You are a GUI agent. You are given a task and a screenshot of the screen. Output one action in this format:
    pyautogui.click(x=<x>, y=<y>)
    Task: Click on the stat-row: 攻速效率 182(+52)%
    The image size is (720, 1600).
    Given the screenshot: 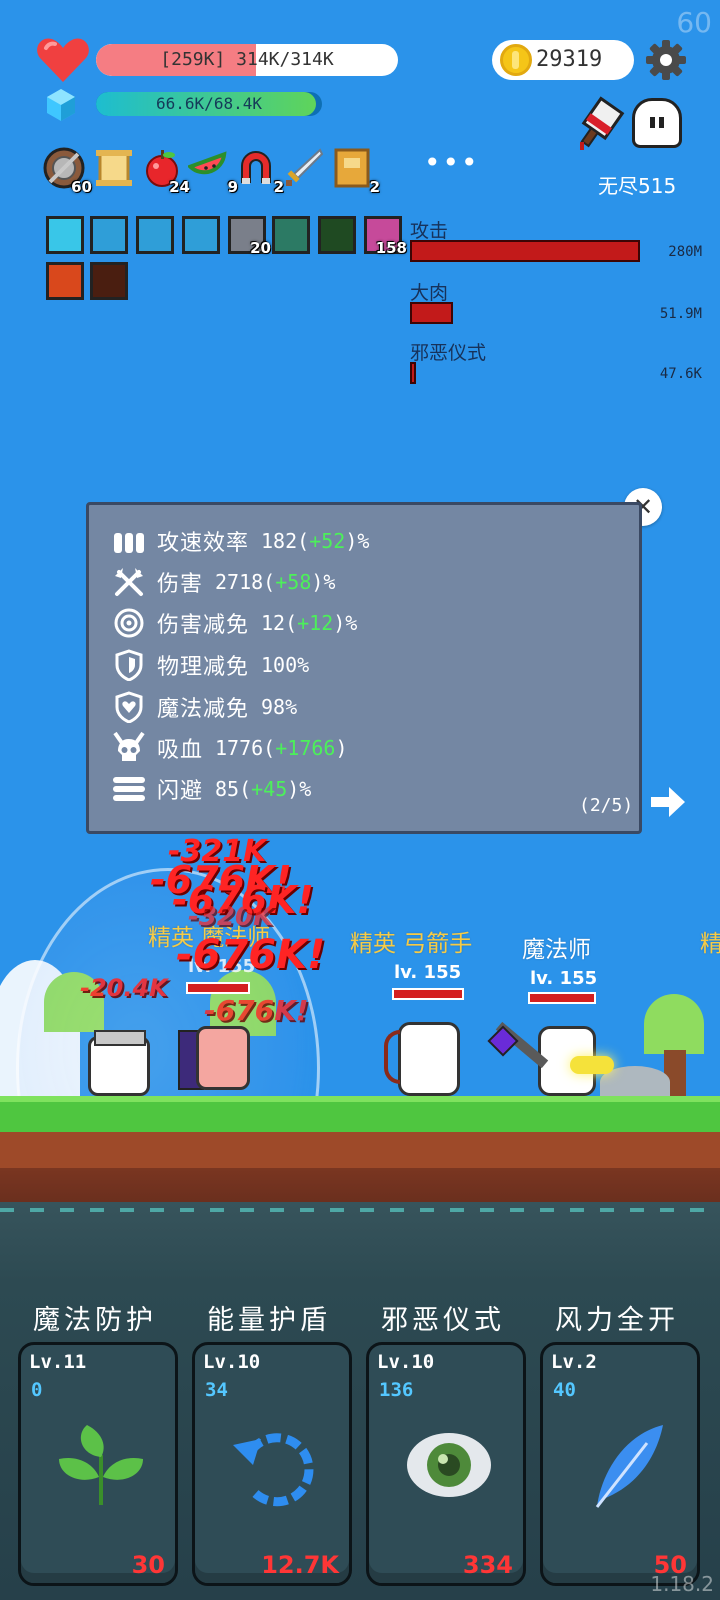 What is the action you would take?
    pyautogui.click(x=240, y=541)
    